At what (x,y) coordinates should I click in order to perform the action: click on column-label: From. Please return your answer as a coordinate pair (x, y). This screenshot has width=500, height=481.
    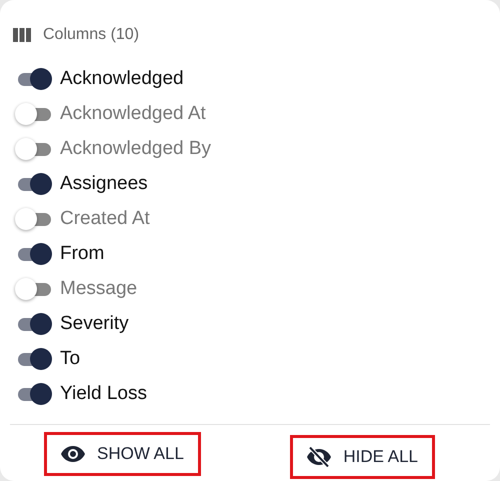
    Looking at the image, I should click on (82, 253).